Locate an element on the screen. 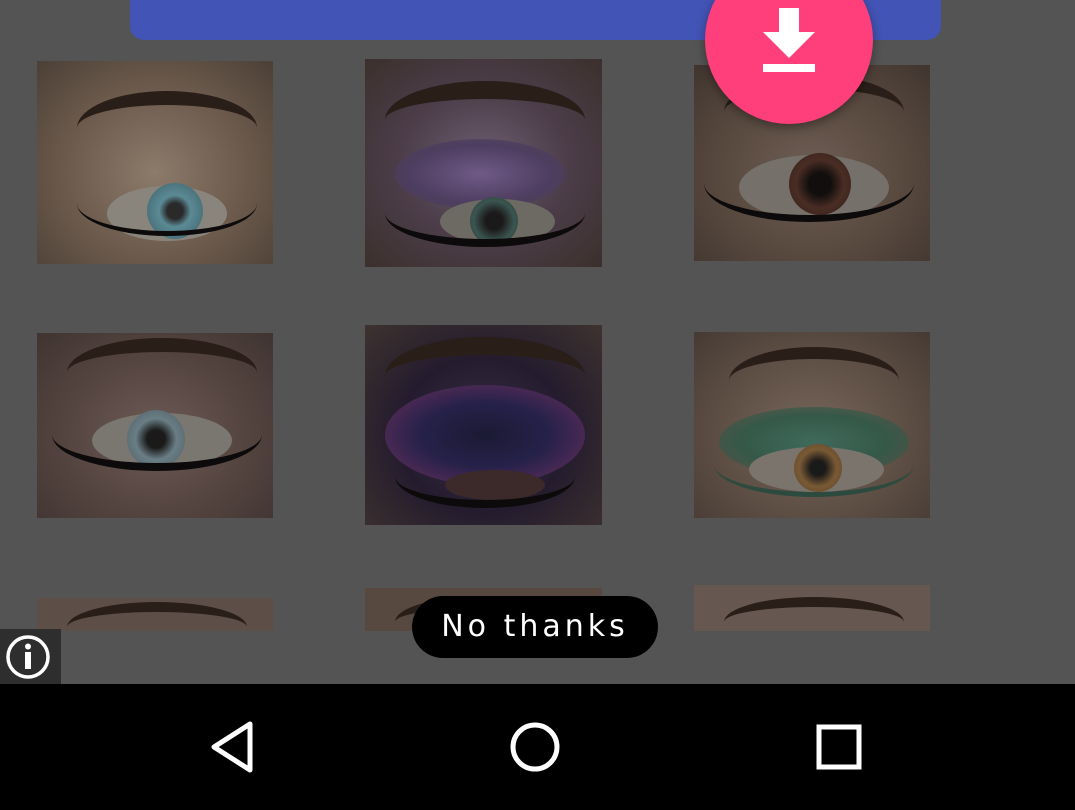 Image resolution: width=1075 pixels, height=810 pixels. back-button is located at coordinates (235, 749).